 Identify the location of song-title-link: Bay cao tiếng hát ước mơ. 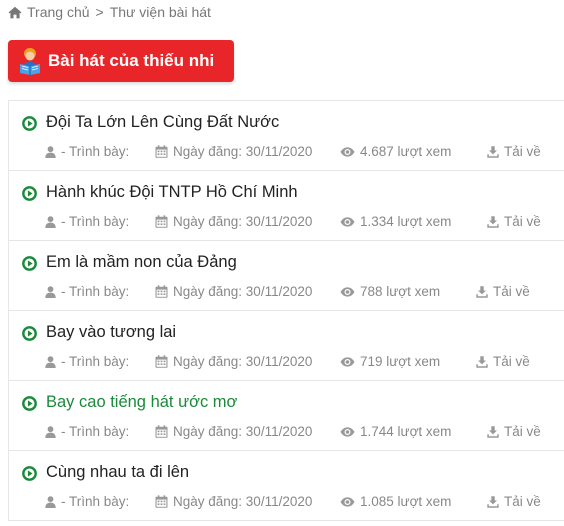
(141, 402).